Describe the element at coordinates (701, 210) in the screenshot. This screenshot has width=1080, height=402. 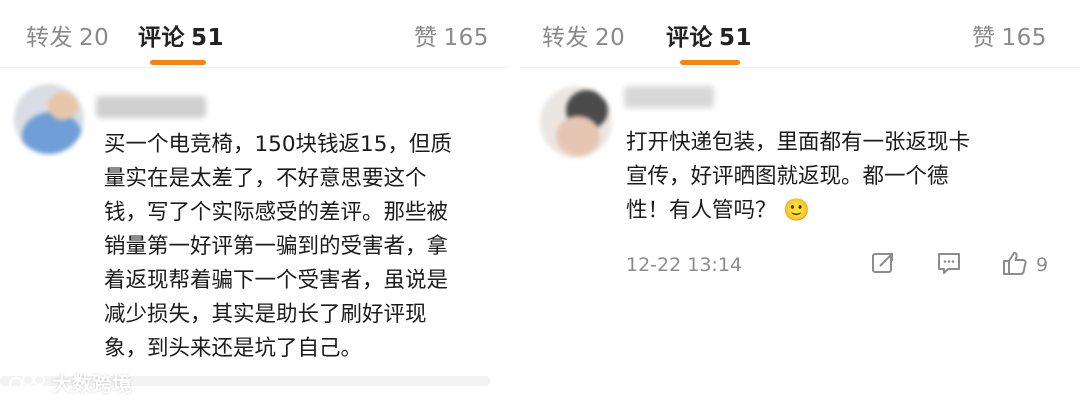
I see `comment-line-text: 性！有人管吗？` at that location.